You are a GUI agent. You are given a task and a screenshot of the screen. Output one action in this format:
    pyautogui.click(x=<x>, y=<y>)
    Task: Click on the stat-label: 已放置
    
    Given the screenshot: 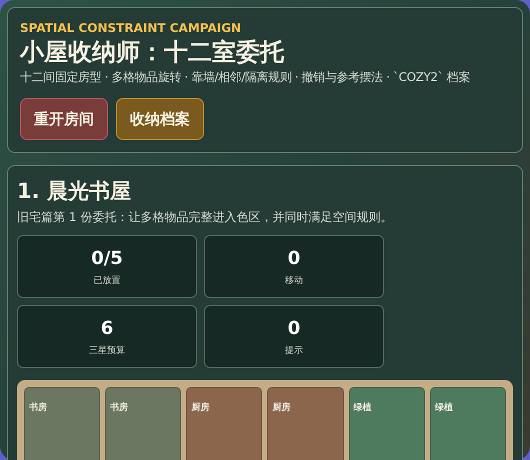 What is the action you would take?
    pyautogui.click(x=107, y=280)
    